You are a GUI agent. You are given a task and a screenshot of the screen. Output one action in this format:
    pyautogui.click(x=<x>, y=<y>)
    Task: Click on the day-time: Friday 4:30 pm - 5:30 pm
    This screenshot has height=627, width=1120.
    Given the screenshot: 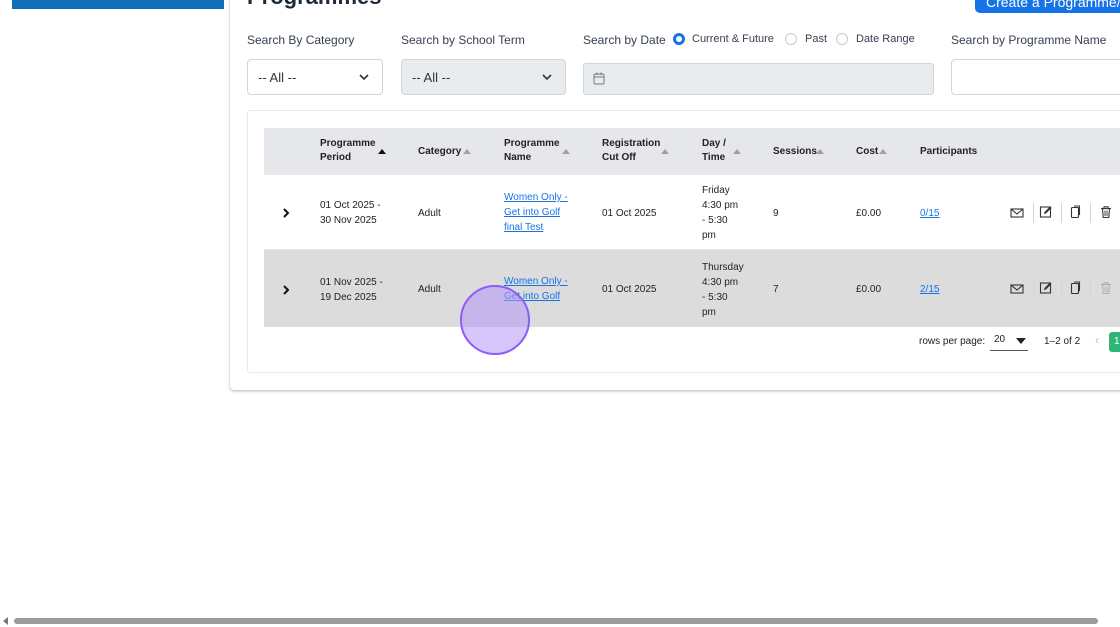 What is the action you would take?
    pyautogui.click(x=720, y=213)
    